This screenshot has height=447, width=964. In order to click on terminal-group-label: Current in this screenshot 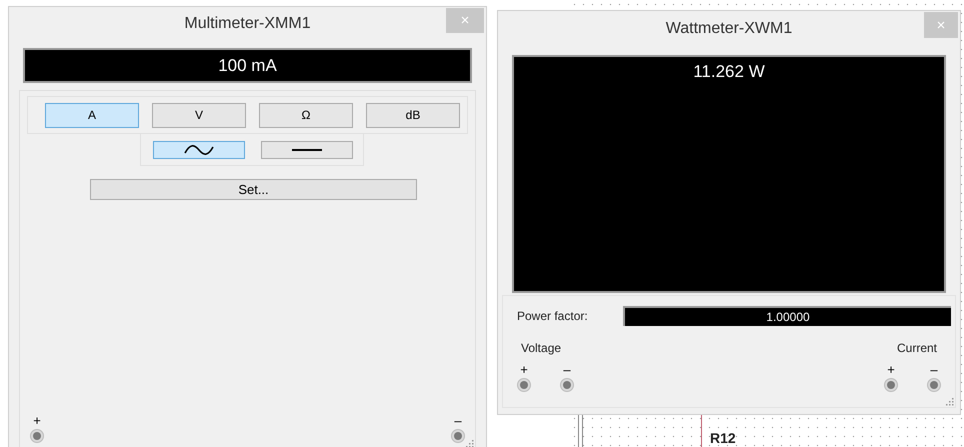, I will do `click(917, 348)`.